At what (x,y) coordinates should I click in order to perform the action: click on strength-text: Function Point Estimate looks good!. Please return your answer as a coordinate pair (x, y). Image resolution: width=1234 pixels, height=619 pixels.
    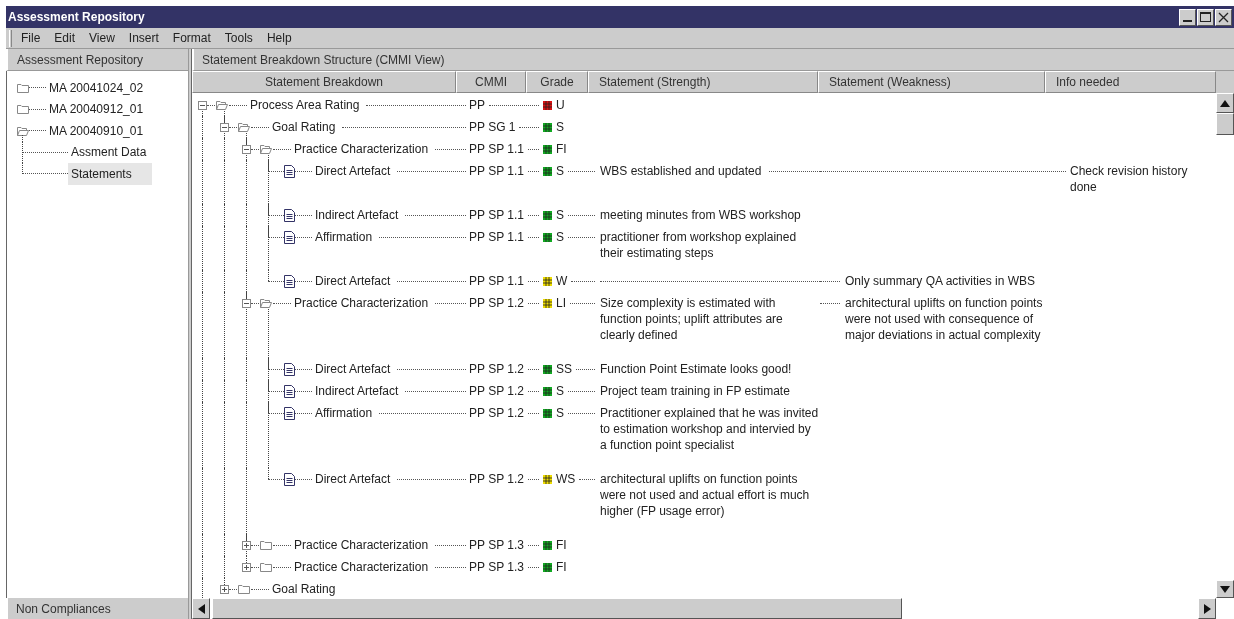
    Looking at the image, I should click on (696, 369).